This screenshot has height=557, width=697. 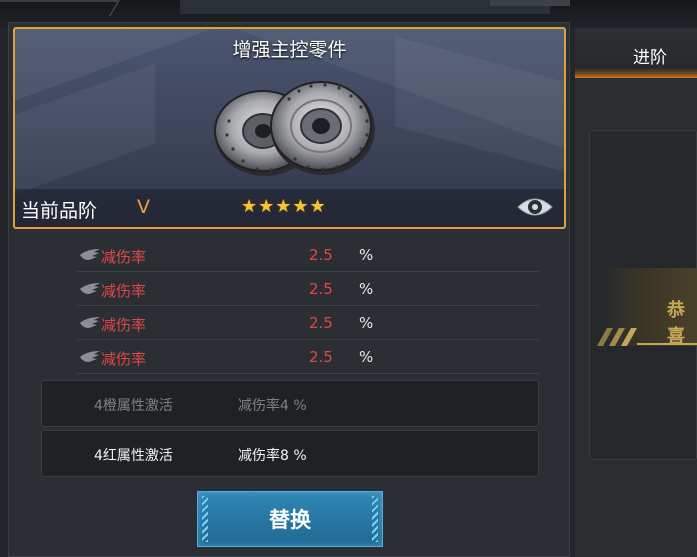 What do you see at coordinates (143, 207) in the screenshot?
I see `grade-value: V` at bounding box center [143, 207].